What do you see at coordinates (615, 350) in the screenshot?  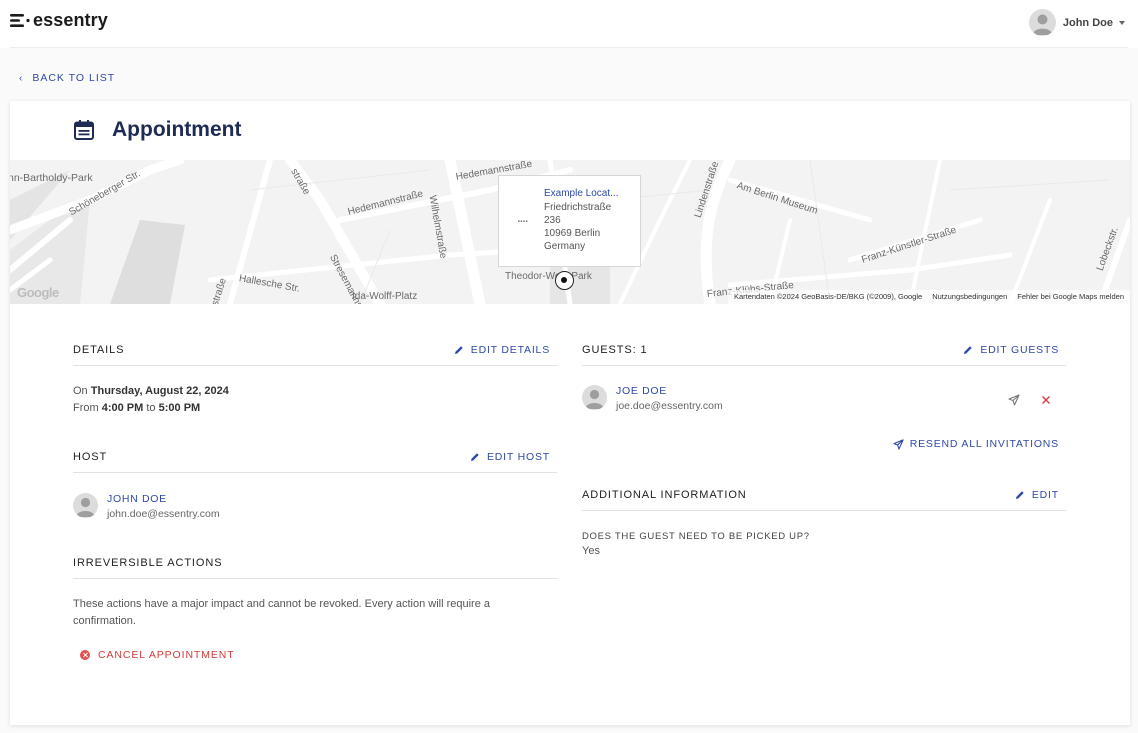 I see `guests-title: GUESTS: 1` at bounding box center [615, 350].